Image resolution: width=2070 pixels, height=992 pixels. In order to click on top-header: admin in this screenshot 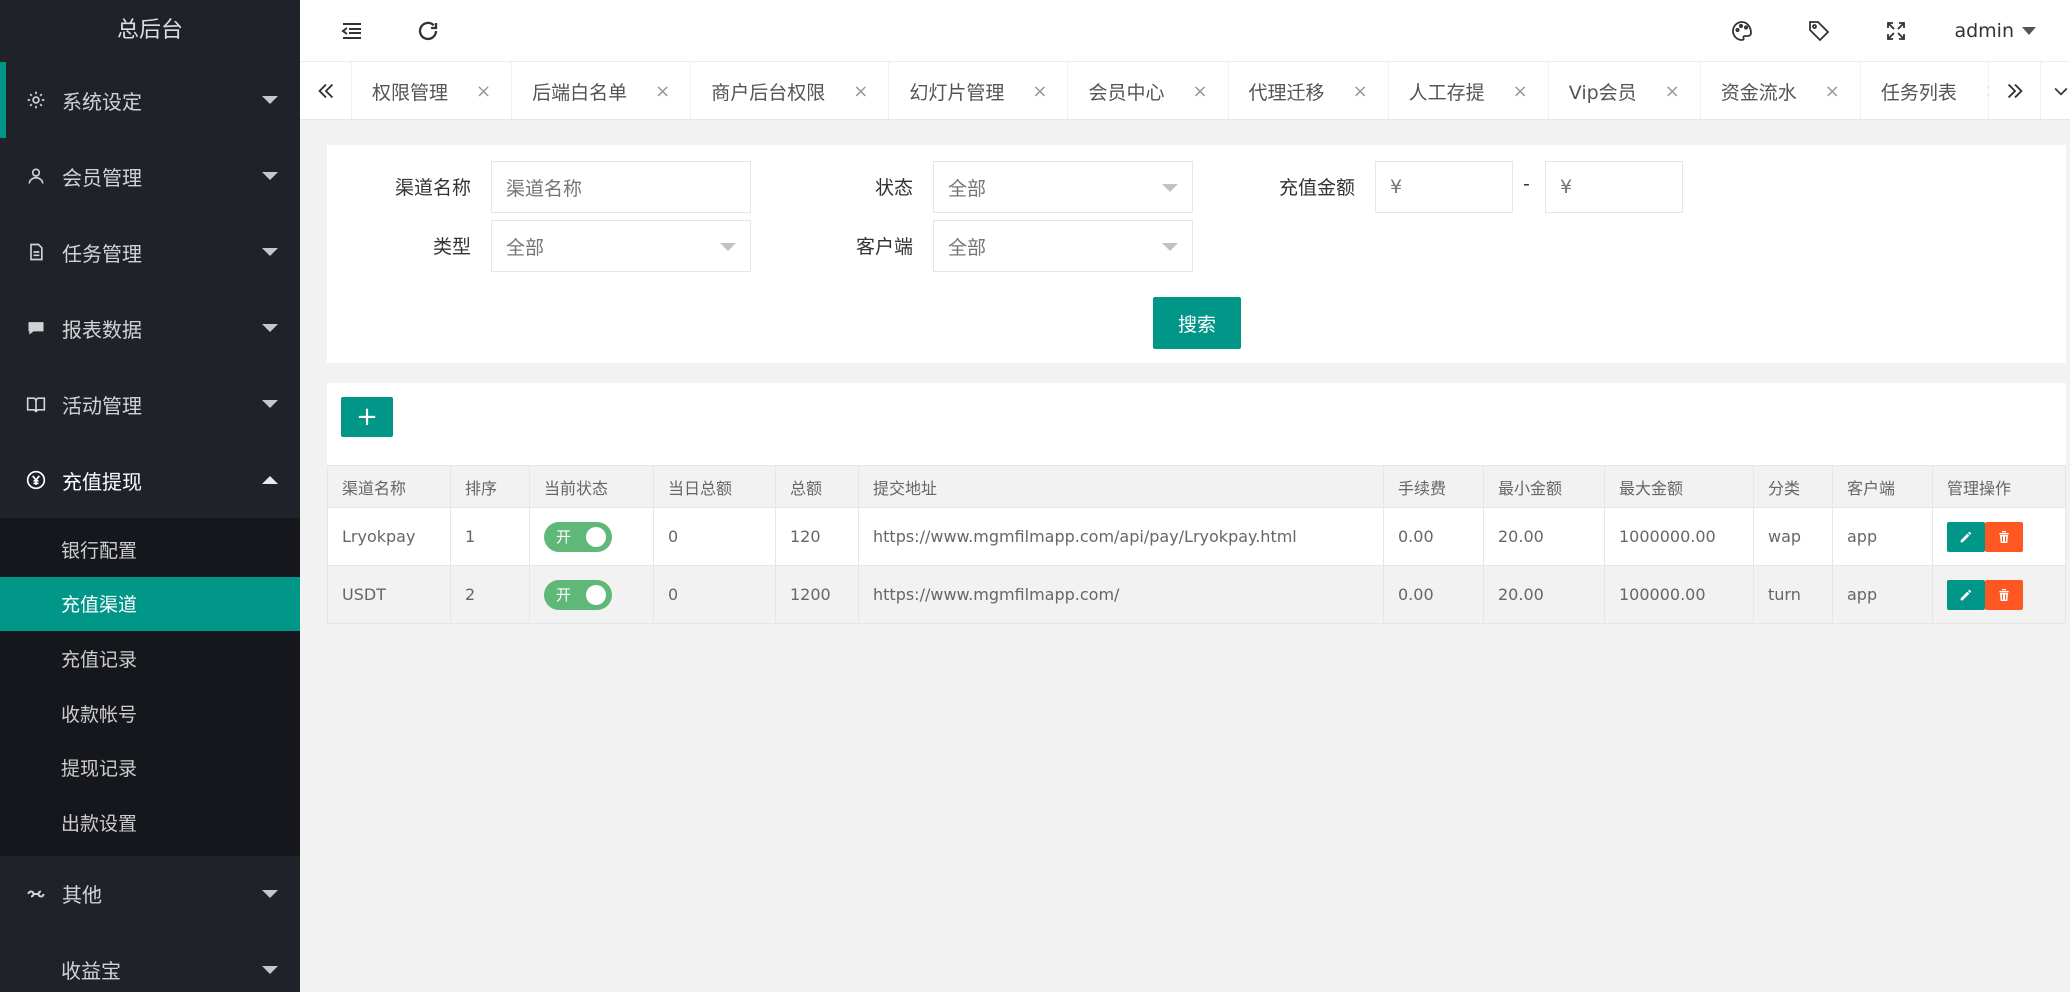, I will do `click(1185, 31)`.